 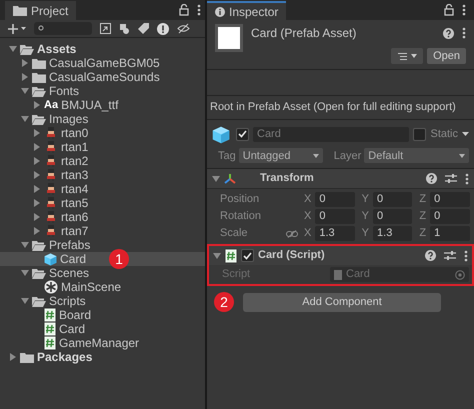 What do you see at coordinates (102, 315) in the screenshot?
I see `tree-item: Board` at bounding box center [102, 315].